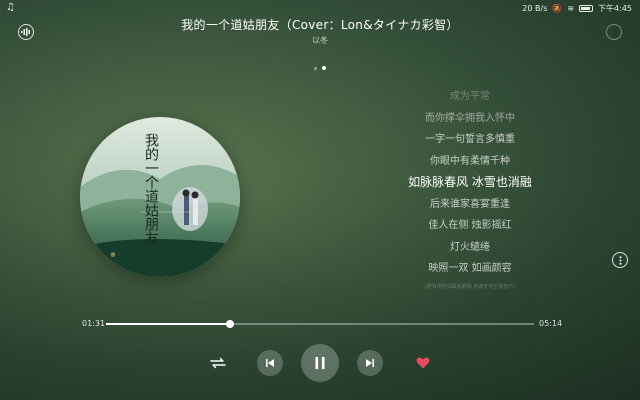 Image resolution: width=640 pixels, height=400 pixels. I want to click on skip-previous-icon, so click(270, 363).